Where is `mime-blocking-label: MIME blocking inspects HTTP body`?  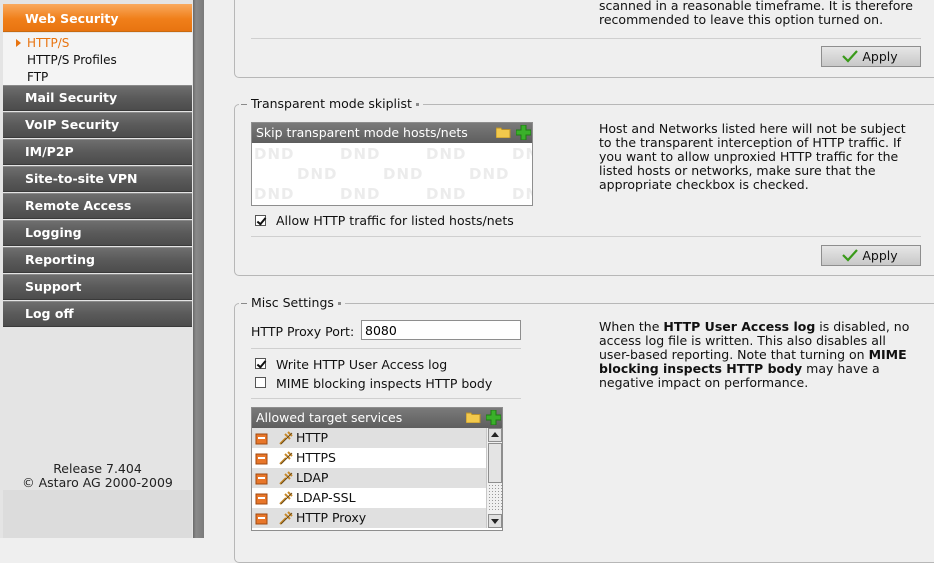 mime-blocking-label: MIME blocking inspects HTTP body is located at coordinates (384, 383).